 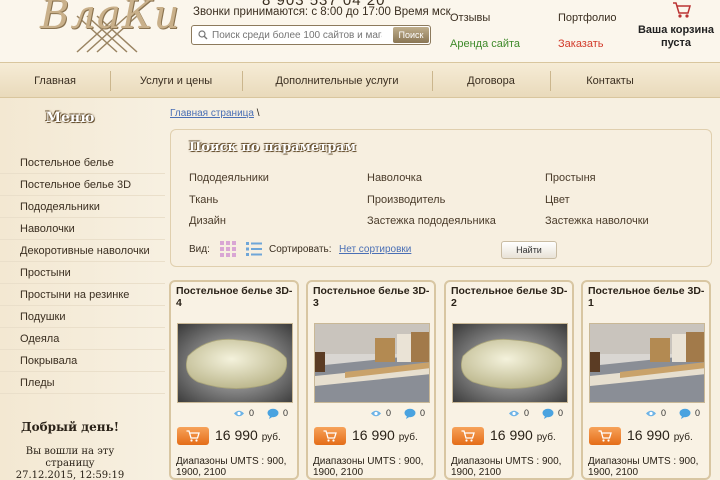 What do you see at coordinates (597, 221) in the screenshot?
I see `filter-pillowcase-closure: Застежка наволочки` at bounding box center [597, 221].